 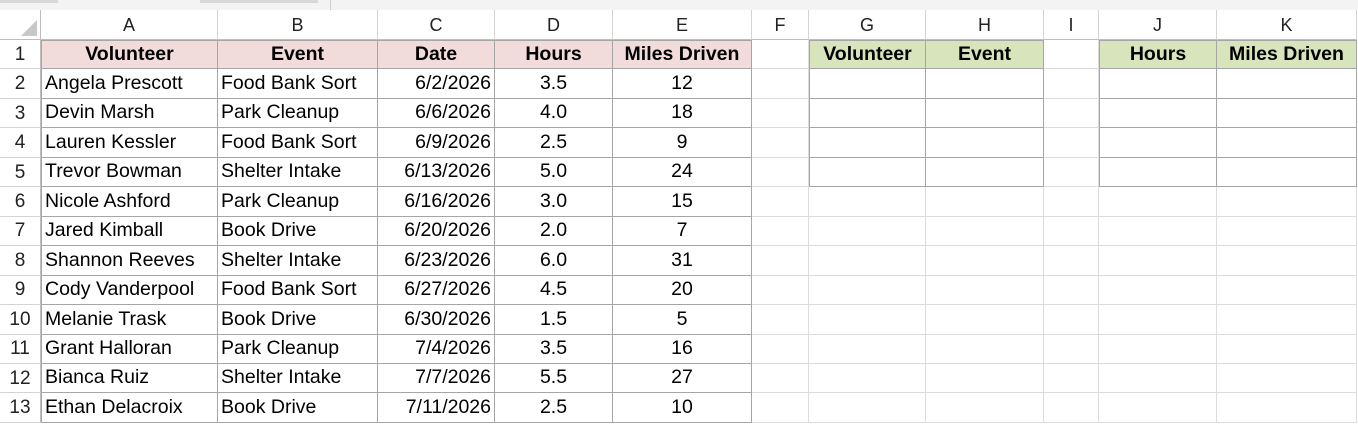 What do you see at coordinates (1158, 84) in the screenshot?
I see `cell-j2` at bounding box center [1158, 84].